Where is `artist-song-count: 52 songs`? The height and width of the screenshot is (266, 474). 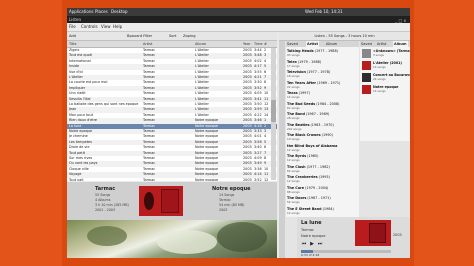 artist-song-count: 52 songs is located at coordinates (293, 202).